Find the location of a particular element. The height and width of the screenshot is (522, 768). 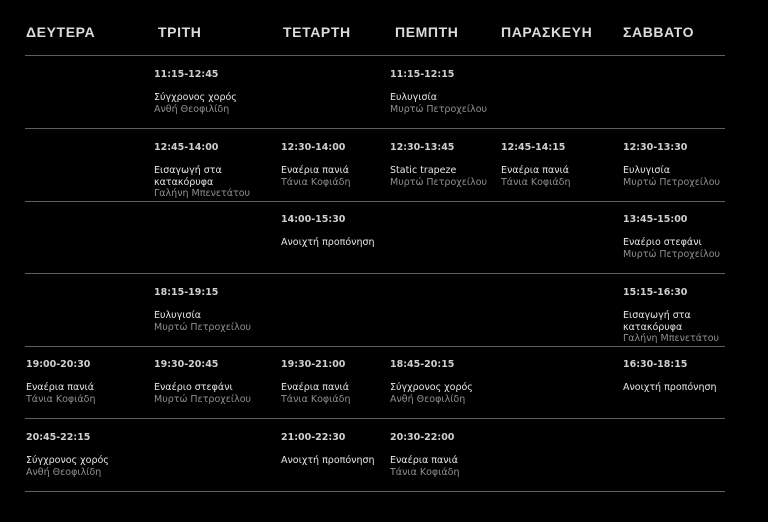

schedule-cell: 14:00-15:30 Ανοιχτή προπόνηση is located at coordinates (341, 231).